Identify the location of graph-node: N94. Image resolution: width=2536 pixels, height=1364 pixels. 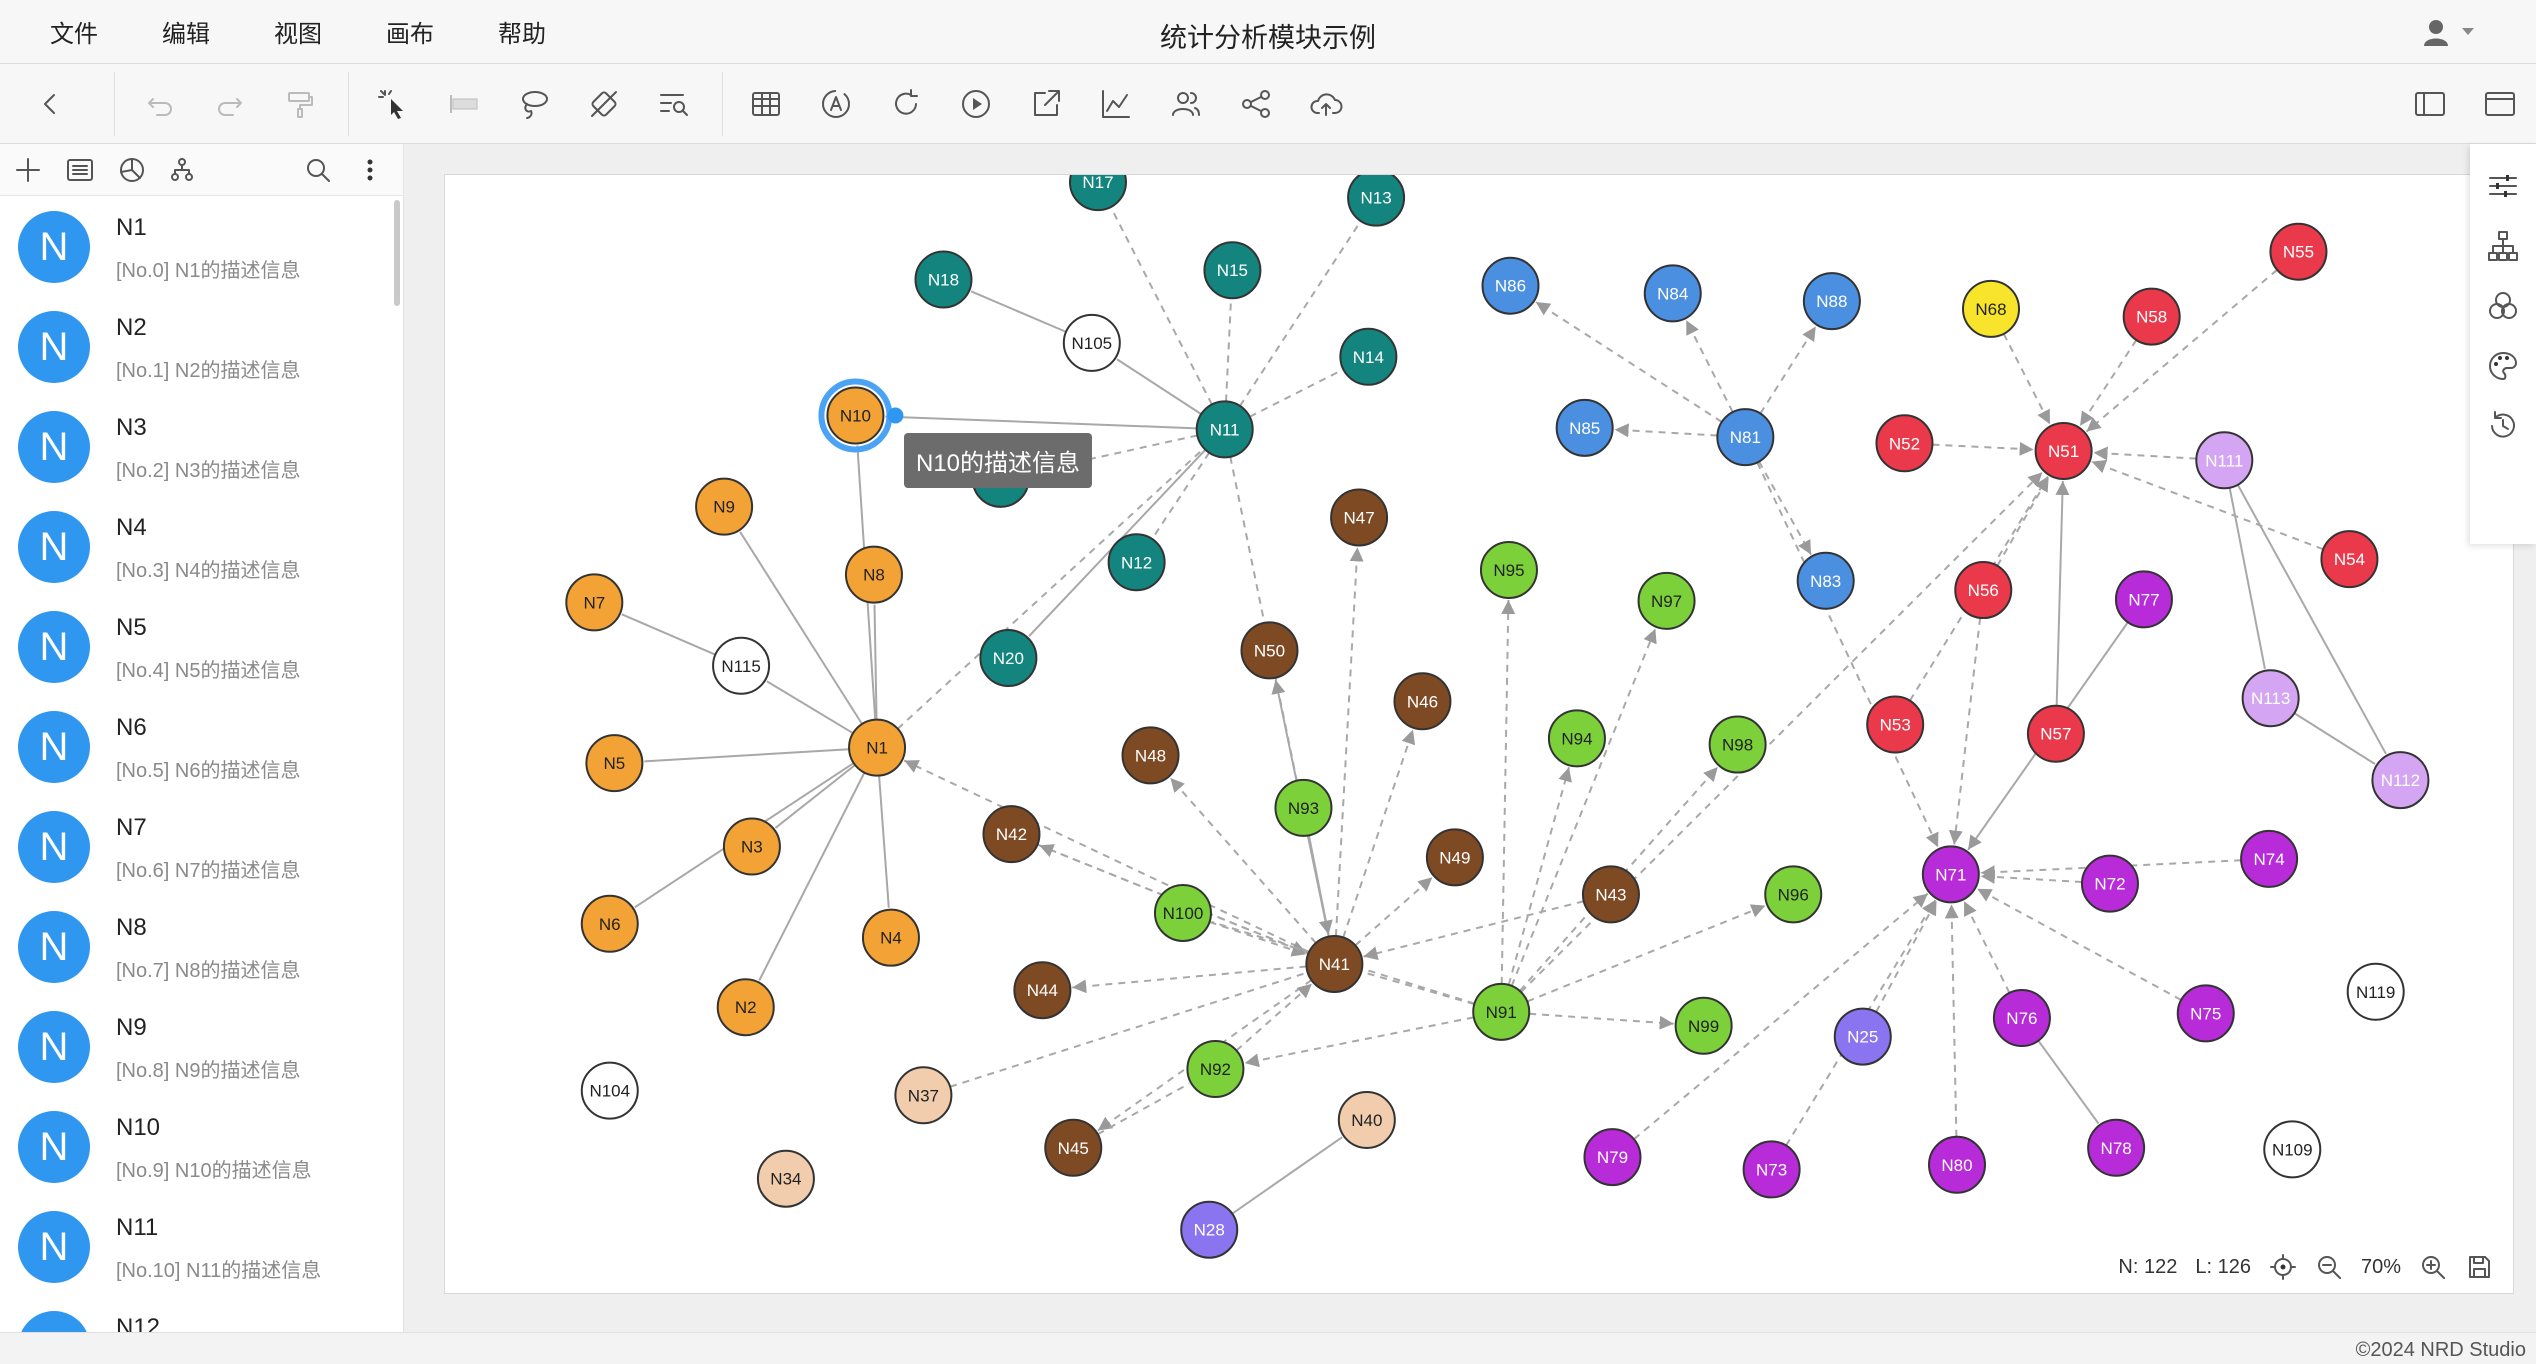
(1576, 738).